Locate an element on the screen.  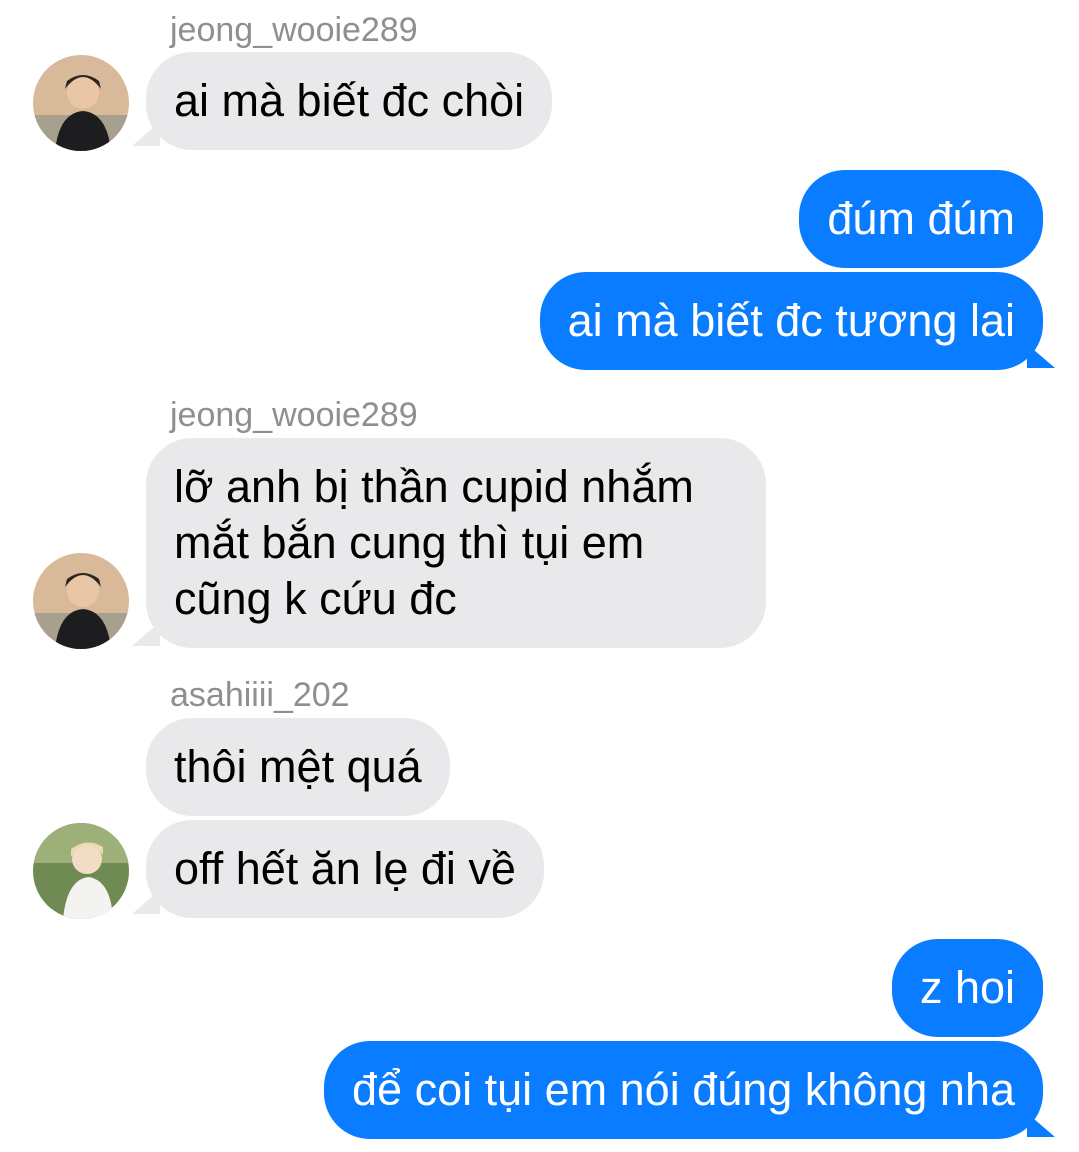
message-bubble-outgoing: để coi tụi em nói đúng không nha is located at coordinates (683, 1090).